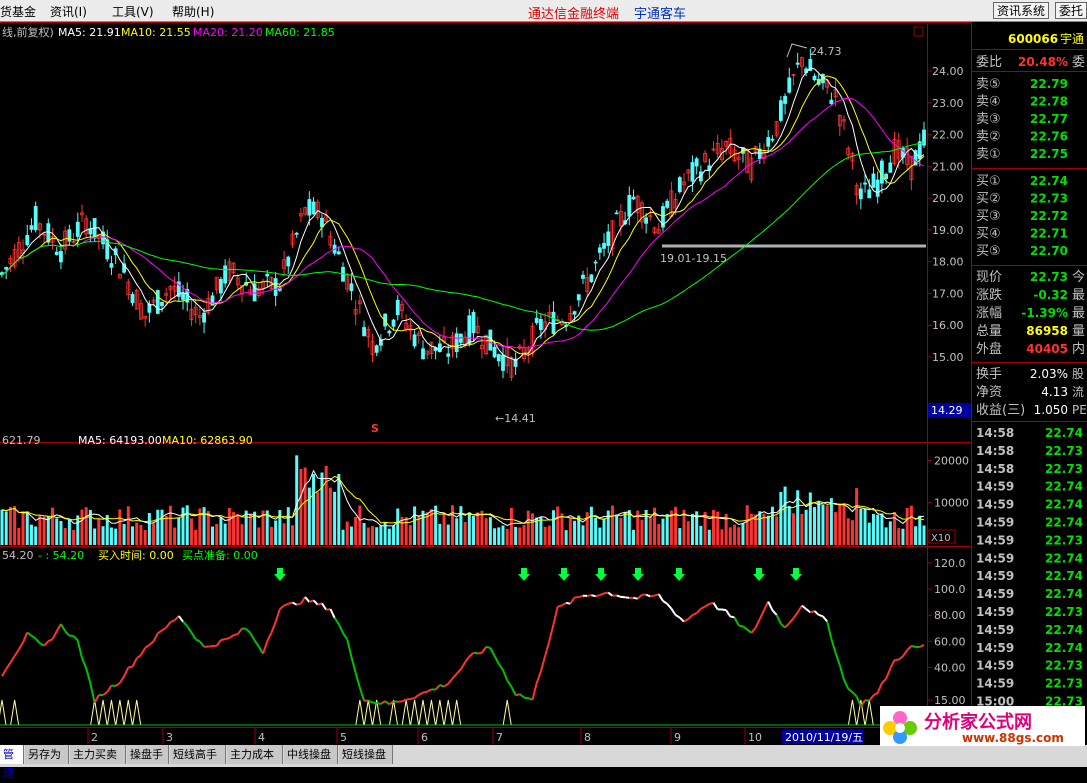  What do you see at coordinates (948, 230) in the screenshot?
I see `main-y-tick-label: 19.00` at bounding box center [948, 230].